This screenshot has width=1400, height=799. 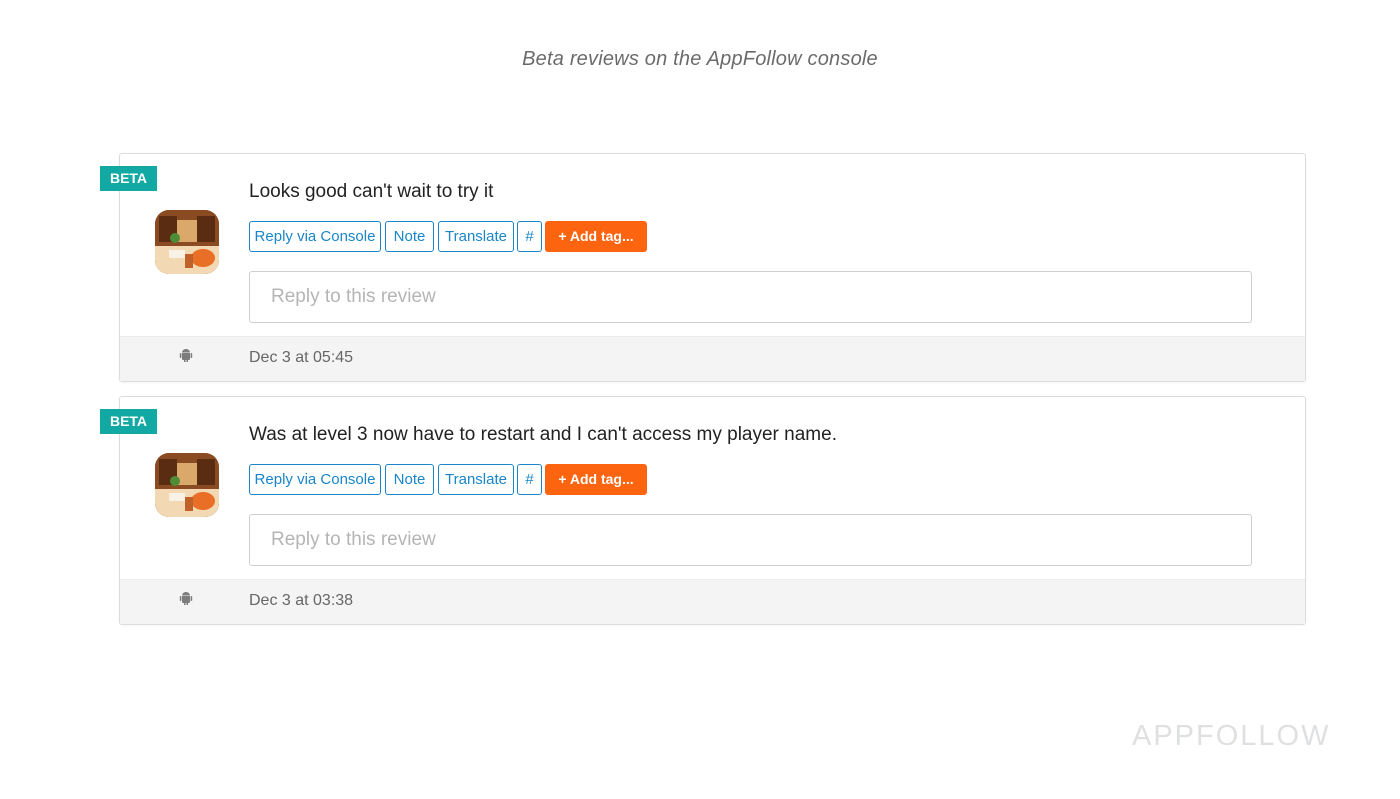 I want to click on review-footer: Dec 3 at 05:45, so click(x=712, y=358).